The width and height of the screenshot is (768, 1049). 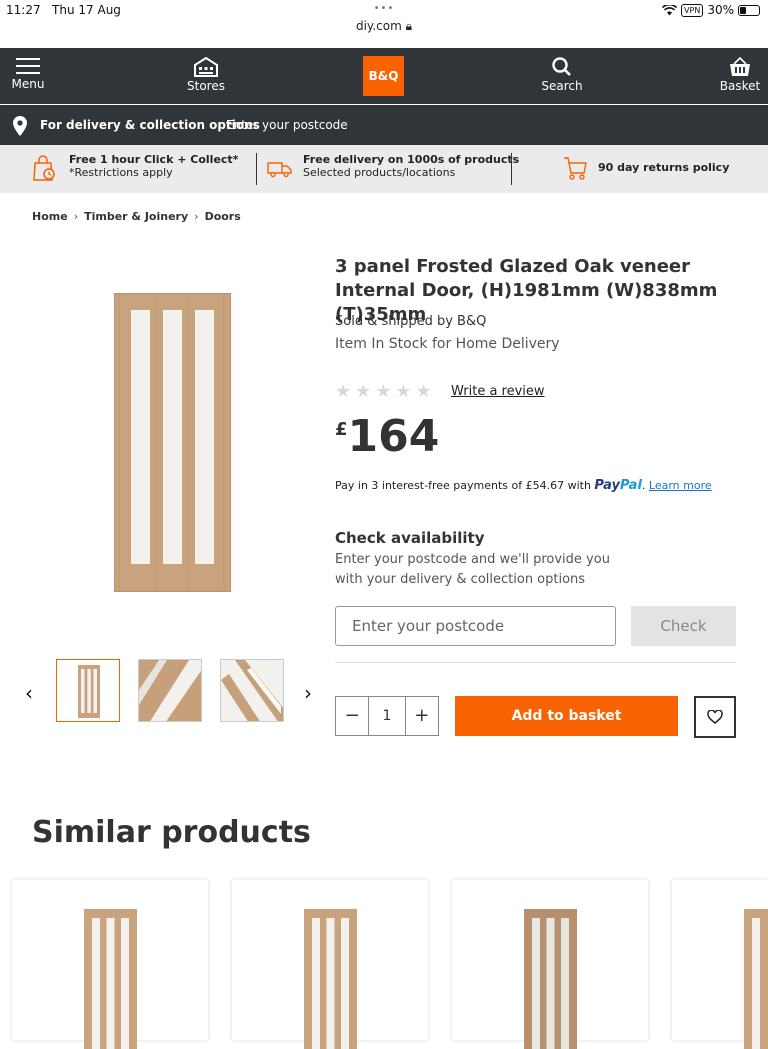 What do you see at coordinates (279, 170) in the screenshot?
I see `delivery-truck-icon` at bounding box center [279, 170].